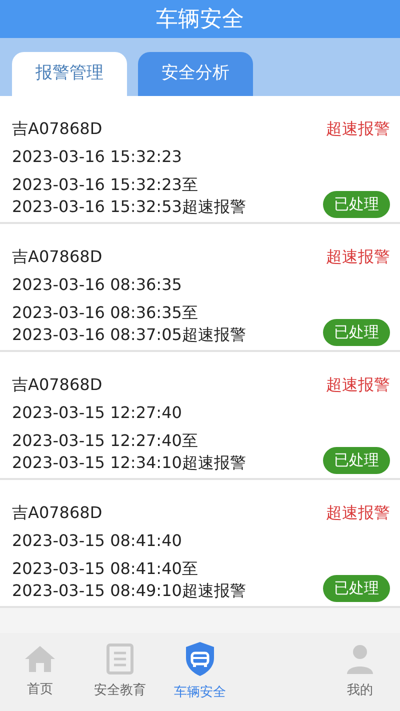 This screenshot has width=400, height=711. What do you see at coordinates (40, 659) in the screenshot?
I see `home-icon` at bounding box center [40, 659].